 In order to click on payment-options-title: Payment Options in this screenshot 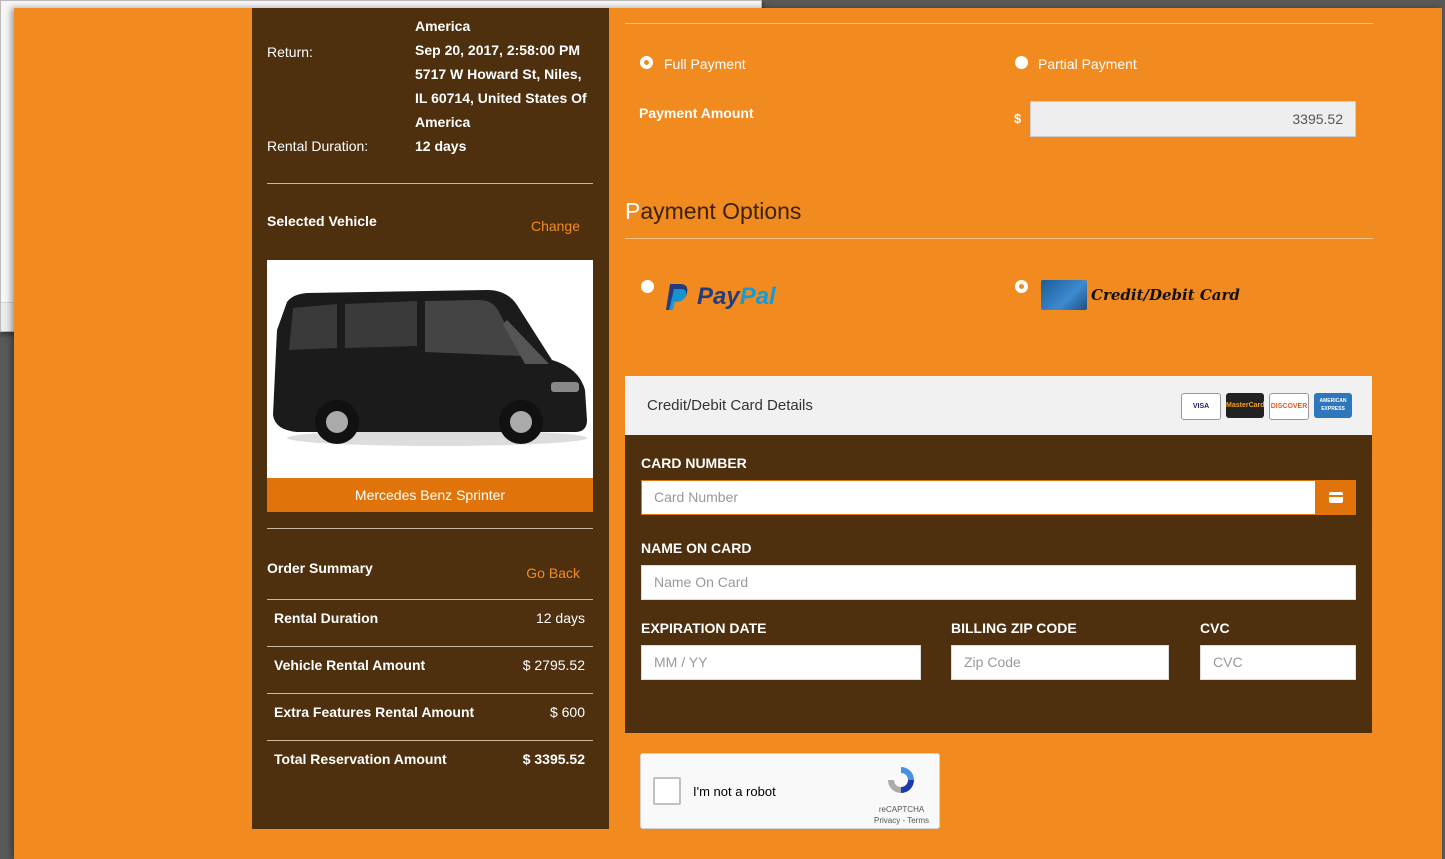, I will do `click(713, 211)`.